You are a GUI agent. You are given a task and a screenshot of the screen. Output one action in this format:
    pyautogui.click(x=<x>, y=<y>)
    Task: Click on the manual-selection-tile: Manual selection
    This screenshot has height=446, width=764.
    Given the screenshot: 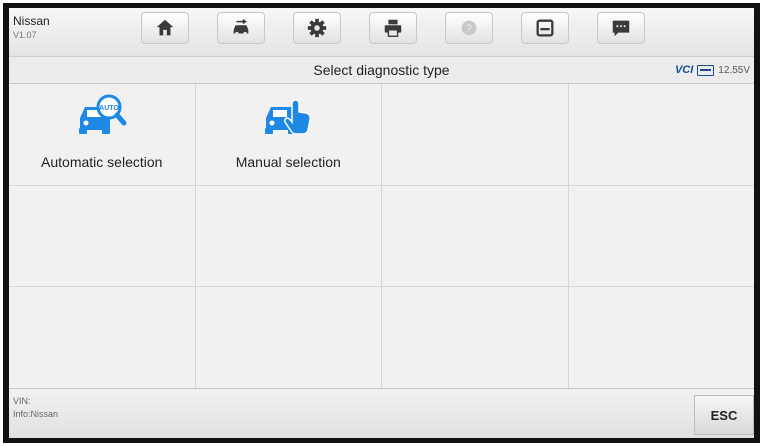 What is the action you would take?
    pyautogui.click(x=288, y=134)
    